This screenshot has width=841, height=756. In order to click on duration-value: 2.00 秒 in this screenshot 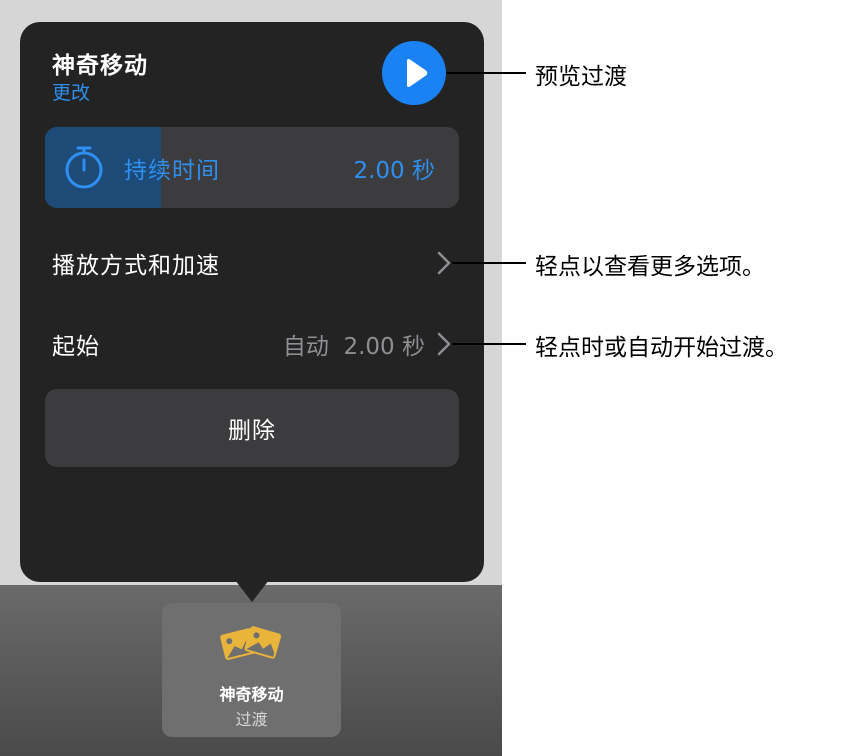, I will do `click(394, 171)`.